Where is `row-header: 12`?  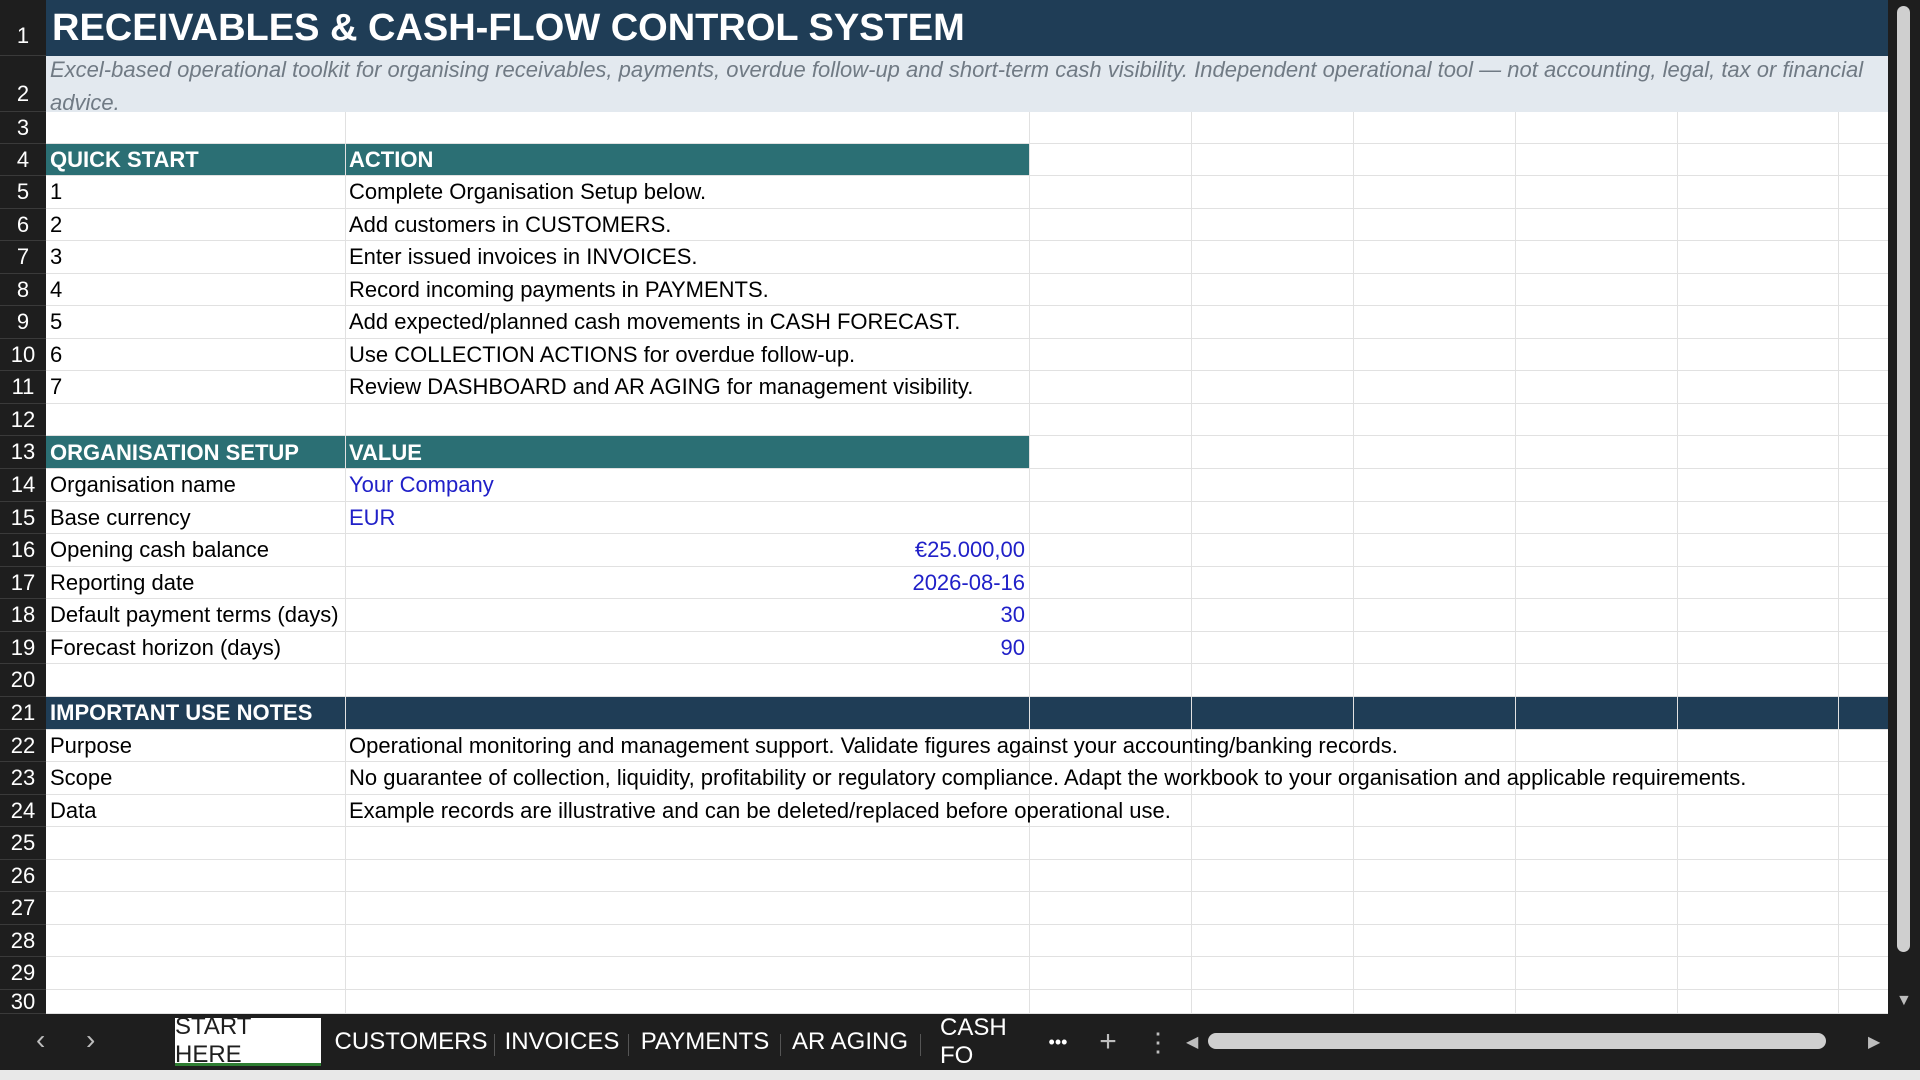
row-header: 12 is located at coordinates (23, 420).